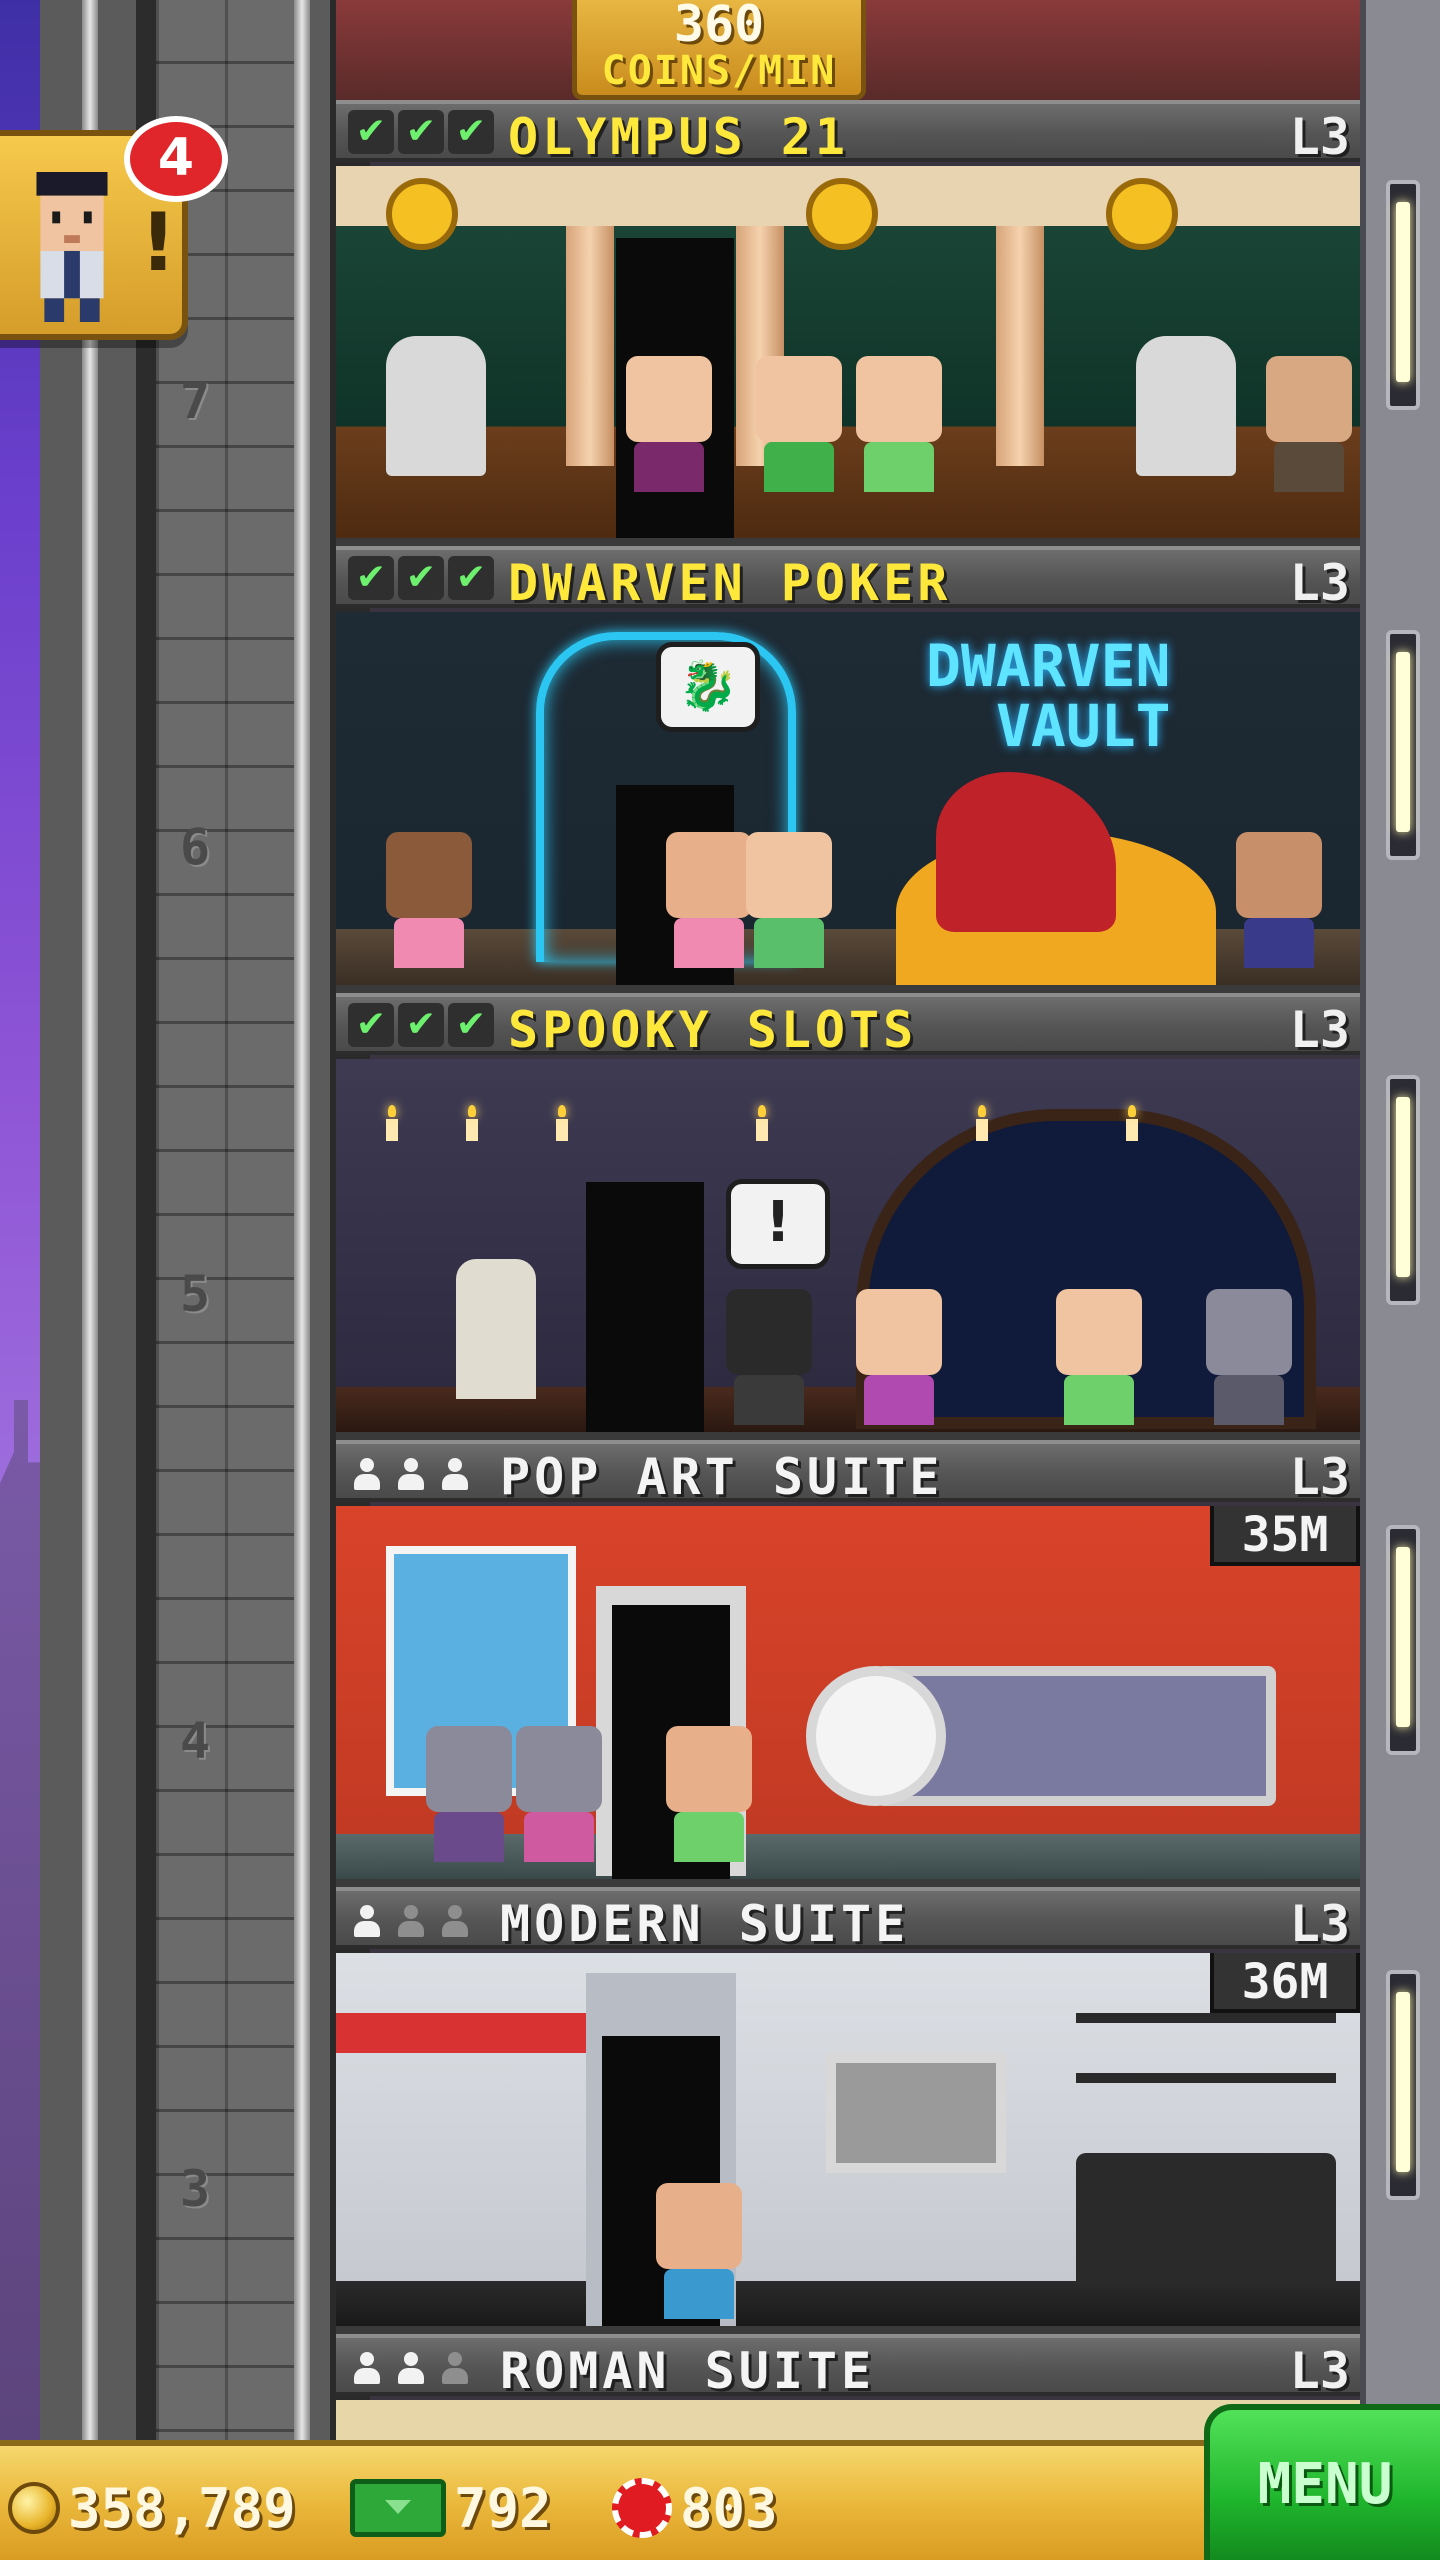  Describe the element at coordinates (34, 2508) in the screenshot. I see `coin-icon` at that location.